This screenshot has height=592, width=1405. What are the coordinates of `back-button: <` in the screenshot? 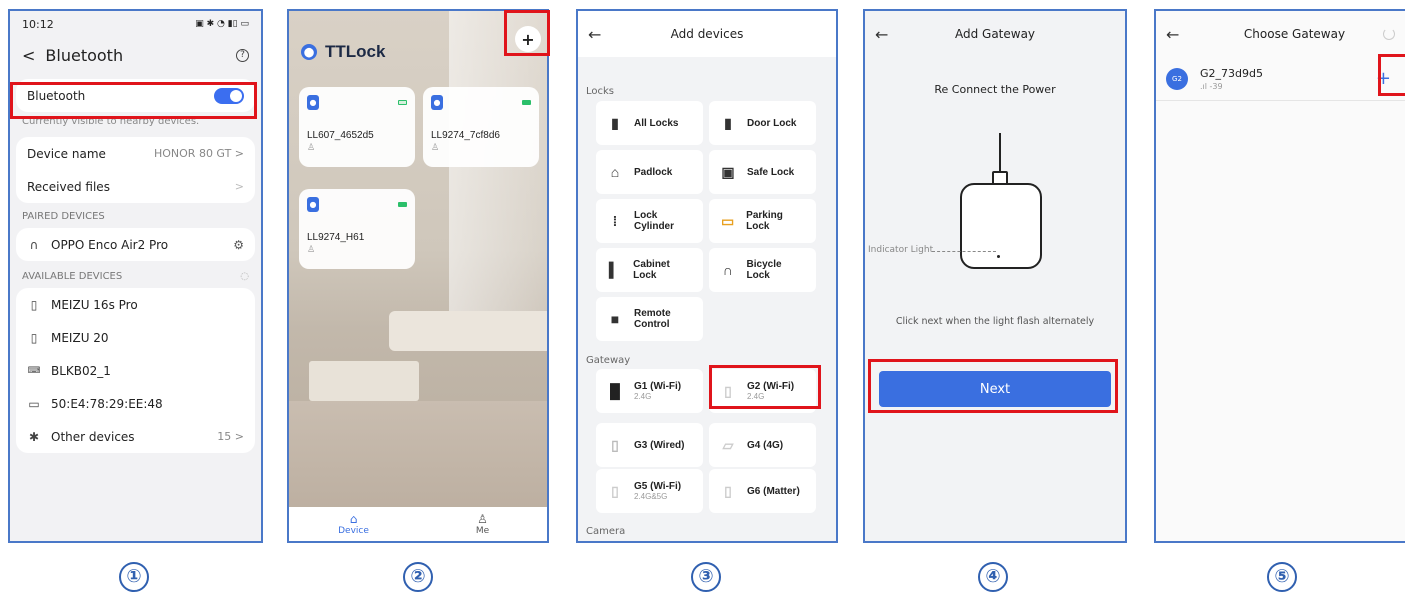 It's located at (28, 55).